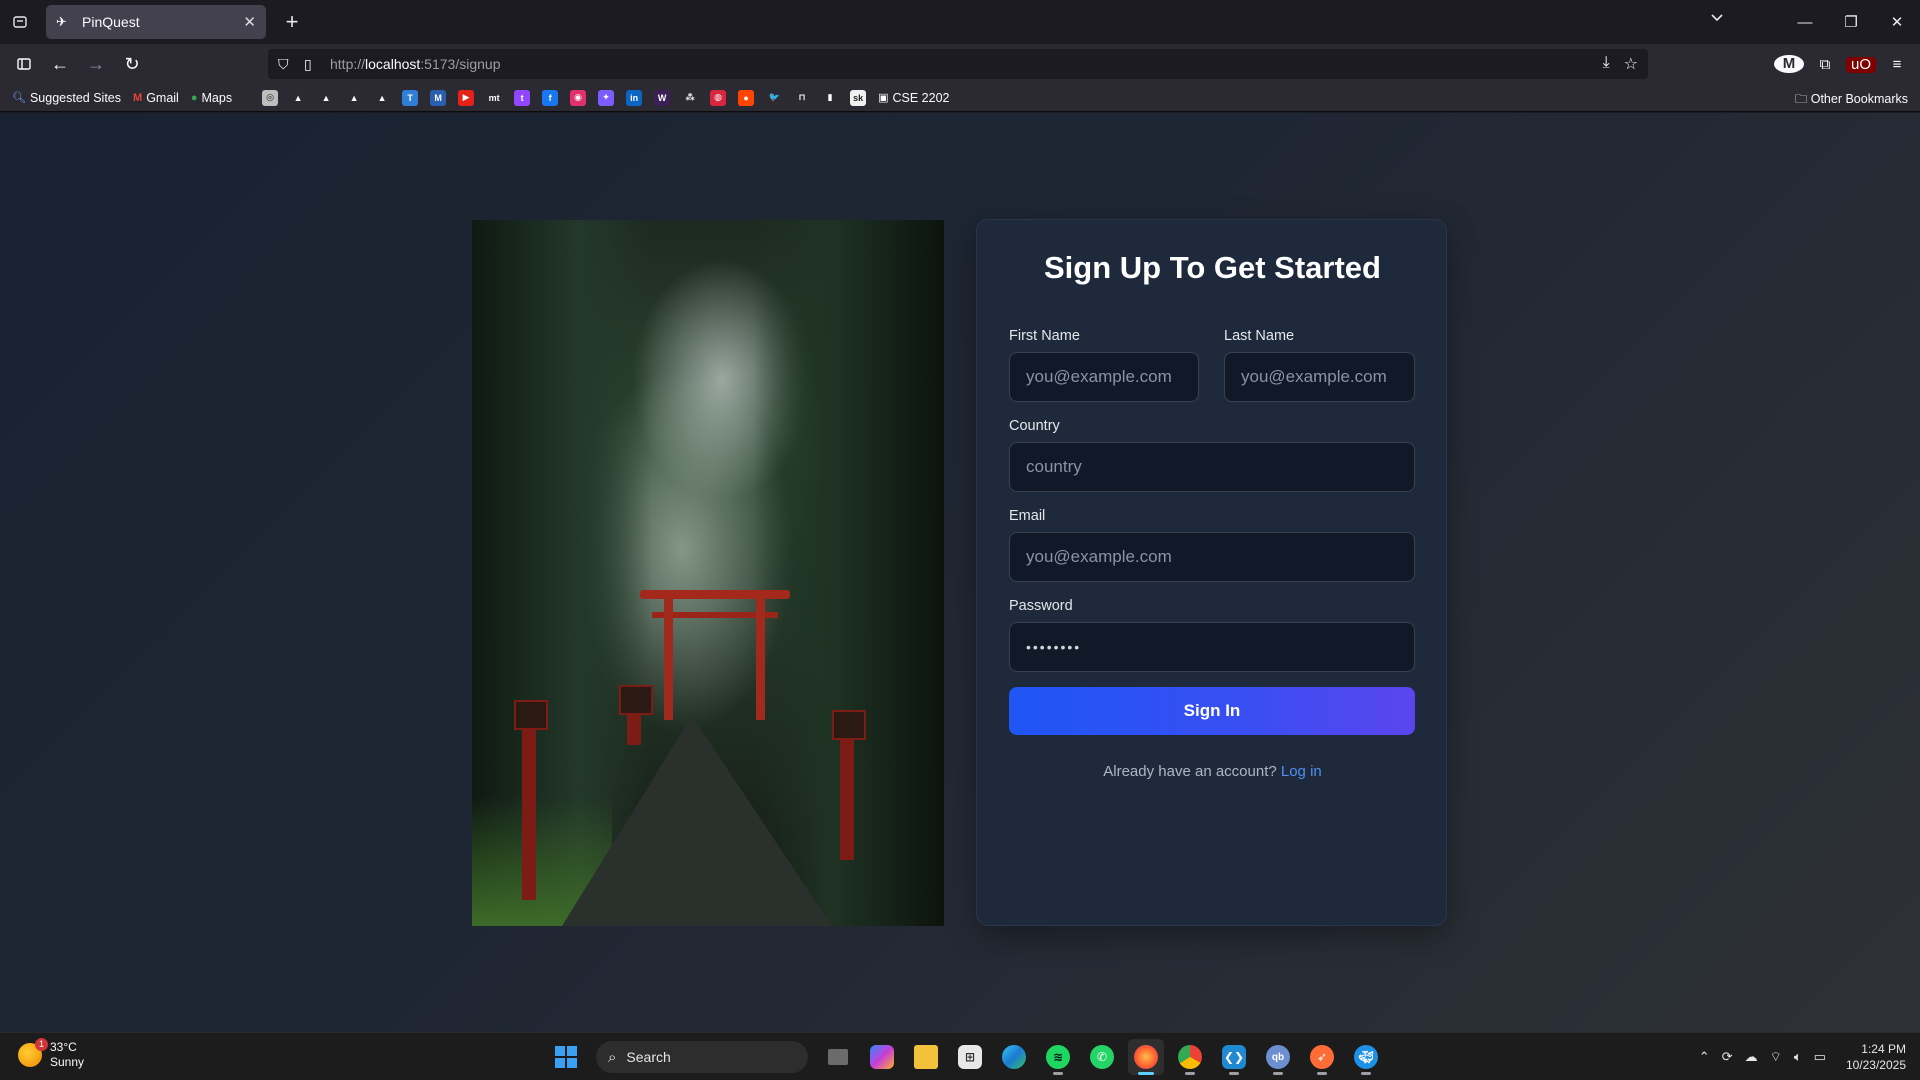 The height and width of the screenshot is (1080, 1920). I want to click on bookmark-w-icon: W, so click(662, 97).